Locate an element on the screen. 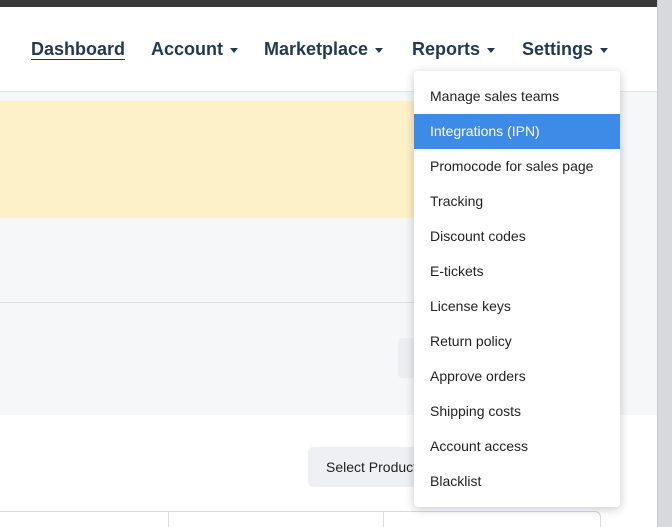 The width and height of the screenshot is (672, 527). content-section is located at coordinates (215, 260).